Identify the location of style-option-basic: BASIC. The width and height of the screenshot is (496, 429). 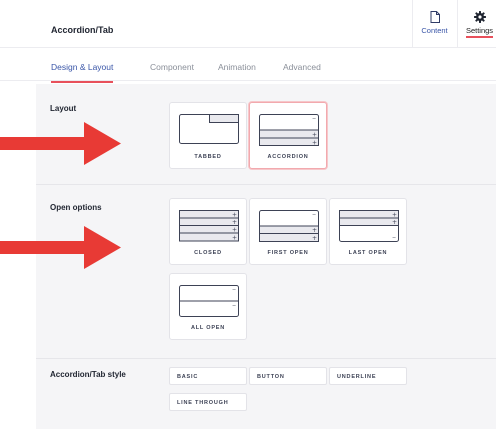
(208, 376).